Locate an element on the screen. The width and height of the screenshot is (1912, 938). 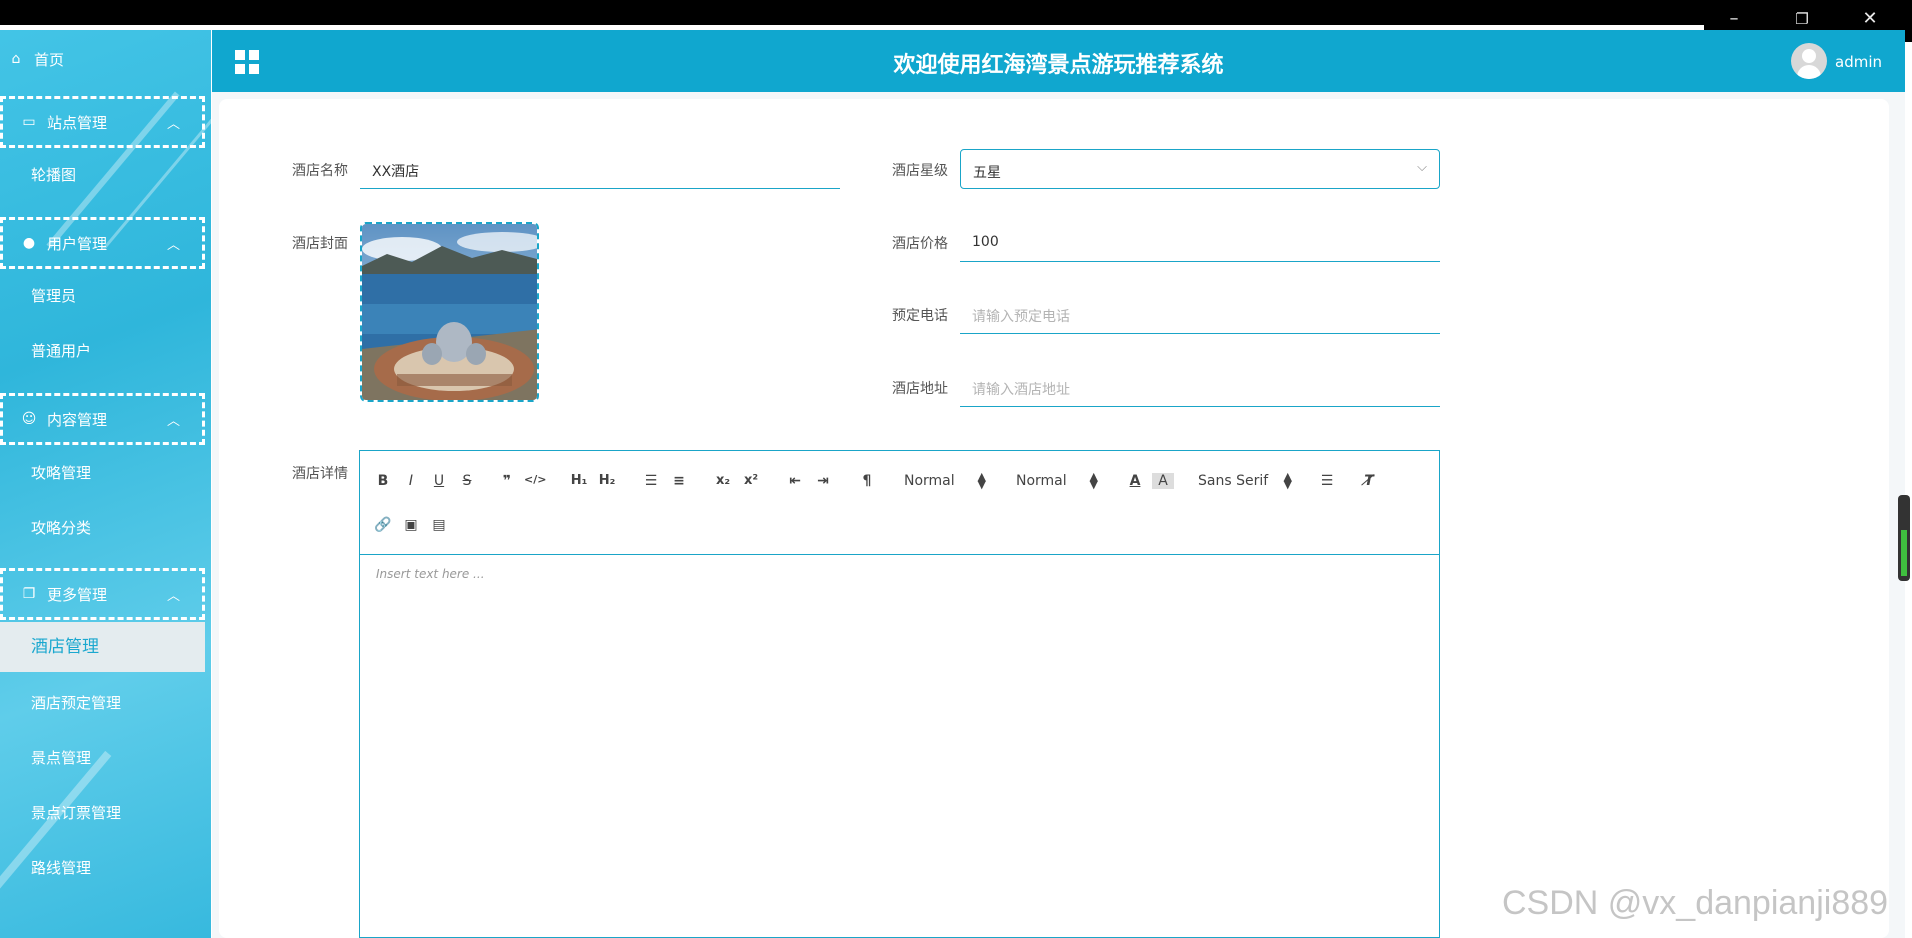
font-select: Sans Serif ▲ ▼ is located at coordinates (1245, 480).